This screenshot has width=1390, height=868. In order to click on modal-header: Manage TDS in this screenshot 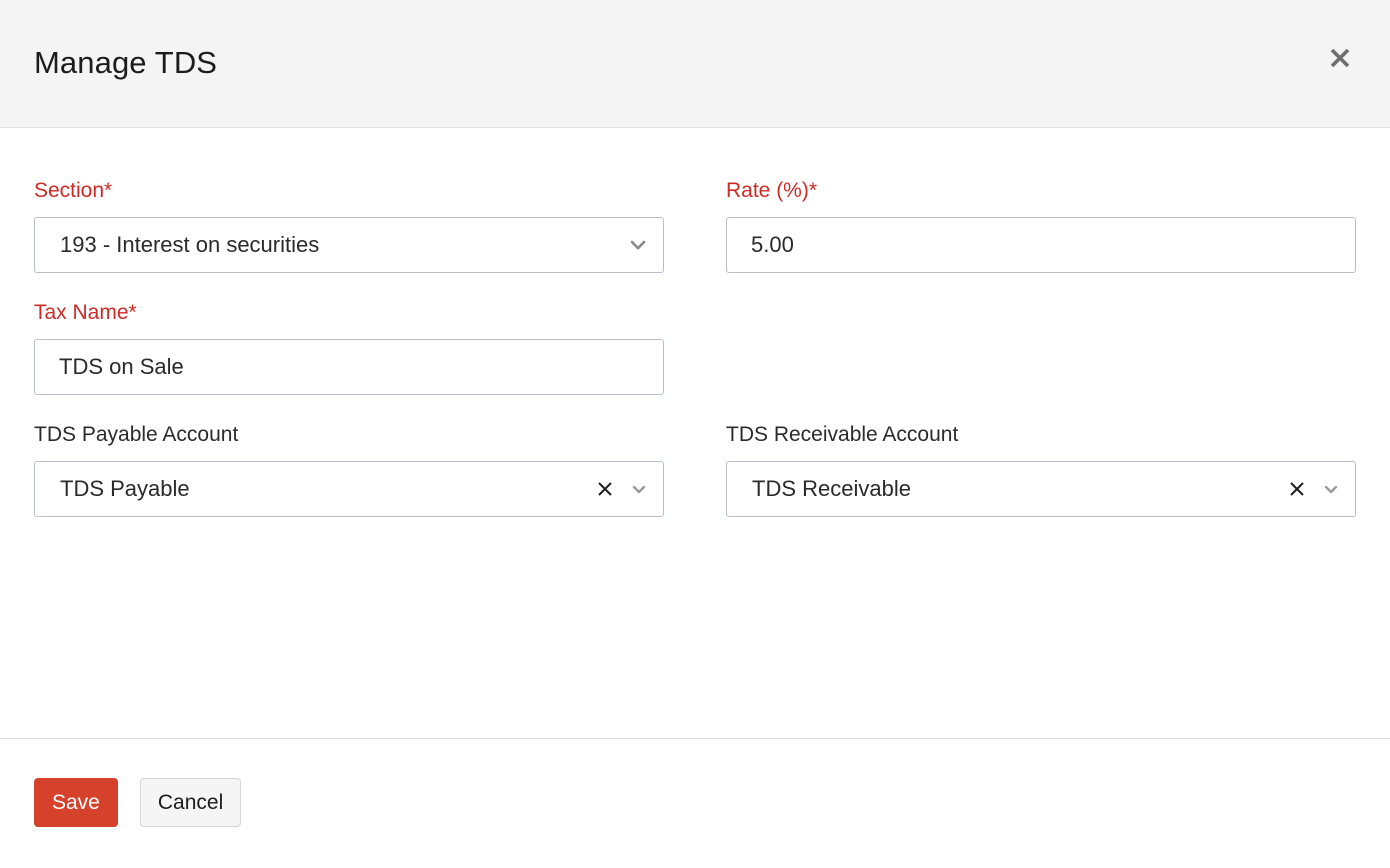, I will do `click(695, 64)`.